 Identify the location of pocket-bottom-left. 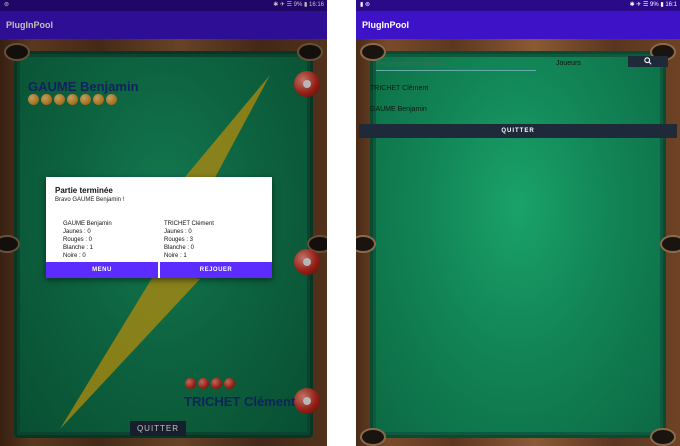
(373, 437).